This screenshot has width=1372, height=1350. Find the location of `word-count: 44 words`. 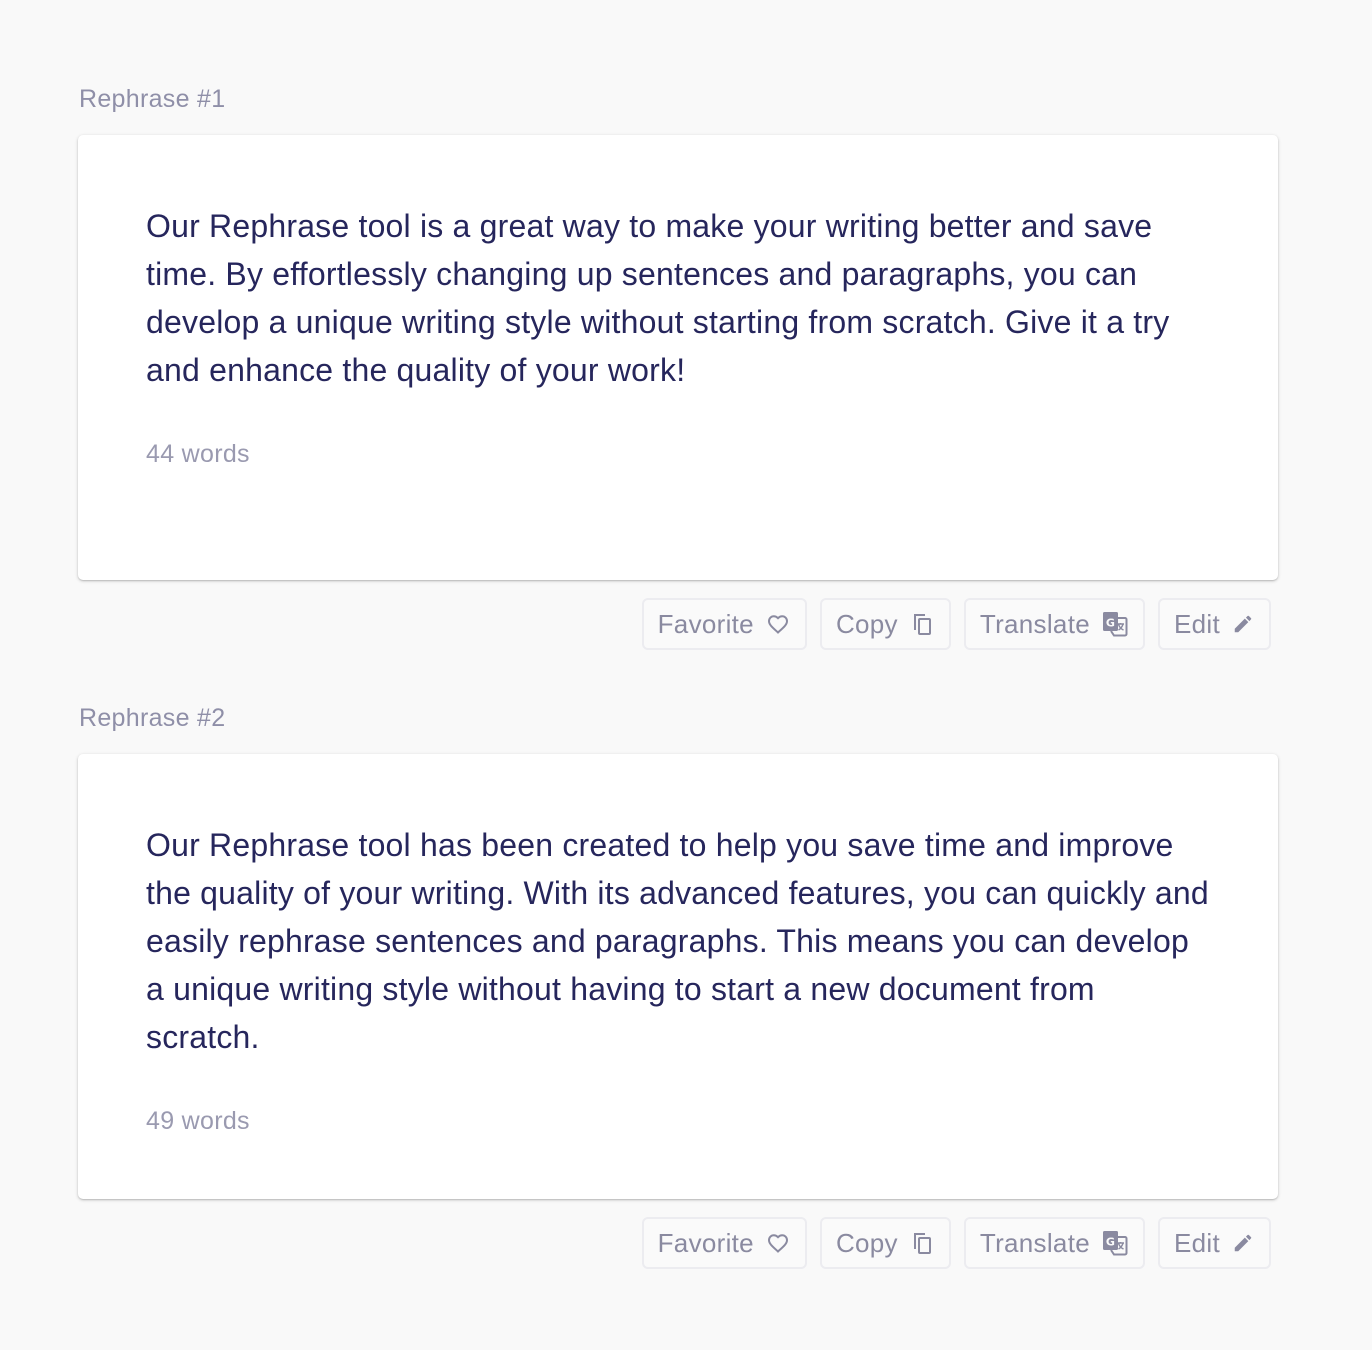

word-count: 44 words is located at coordinates (198, 454).